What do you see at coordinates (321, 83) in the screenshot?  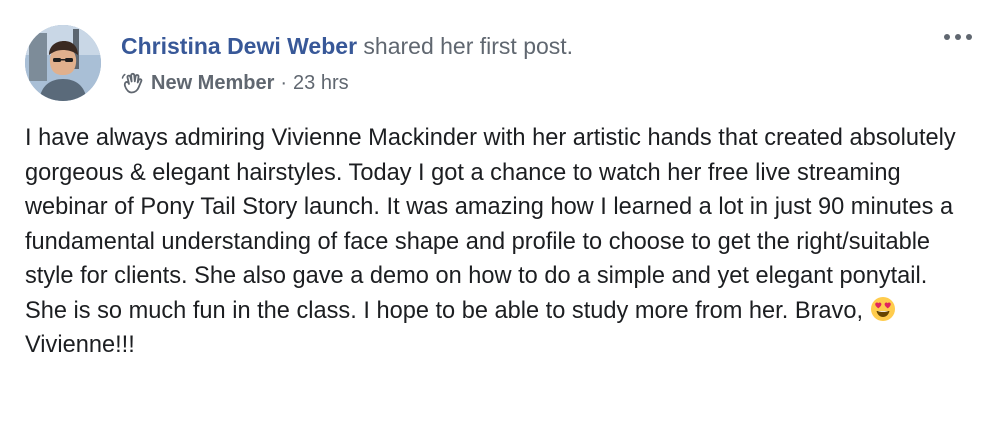 I see `post-timestamp: 23 hrs` at bounding box center [321, 83].